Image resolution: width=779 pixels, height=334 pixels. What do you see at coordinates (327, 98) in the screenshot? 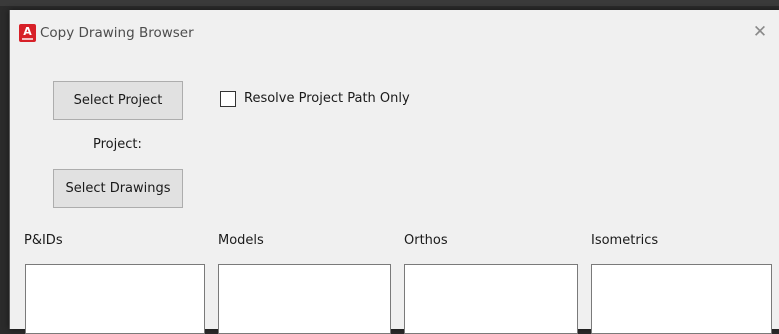
I see `resolve-project-path-label: Resolve Project Path Only` at bounding box center [327, 98].